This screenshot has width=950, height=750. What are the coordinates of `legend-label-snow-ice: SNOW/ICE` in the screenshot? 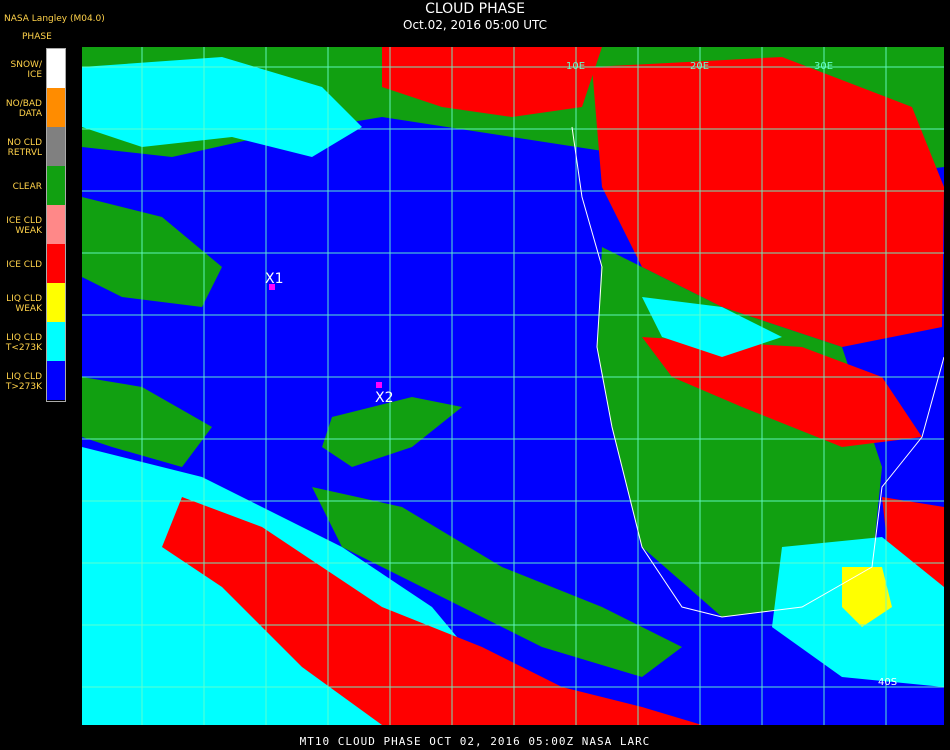 It's located at (26, 70).